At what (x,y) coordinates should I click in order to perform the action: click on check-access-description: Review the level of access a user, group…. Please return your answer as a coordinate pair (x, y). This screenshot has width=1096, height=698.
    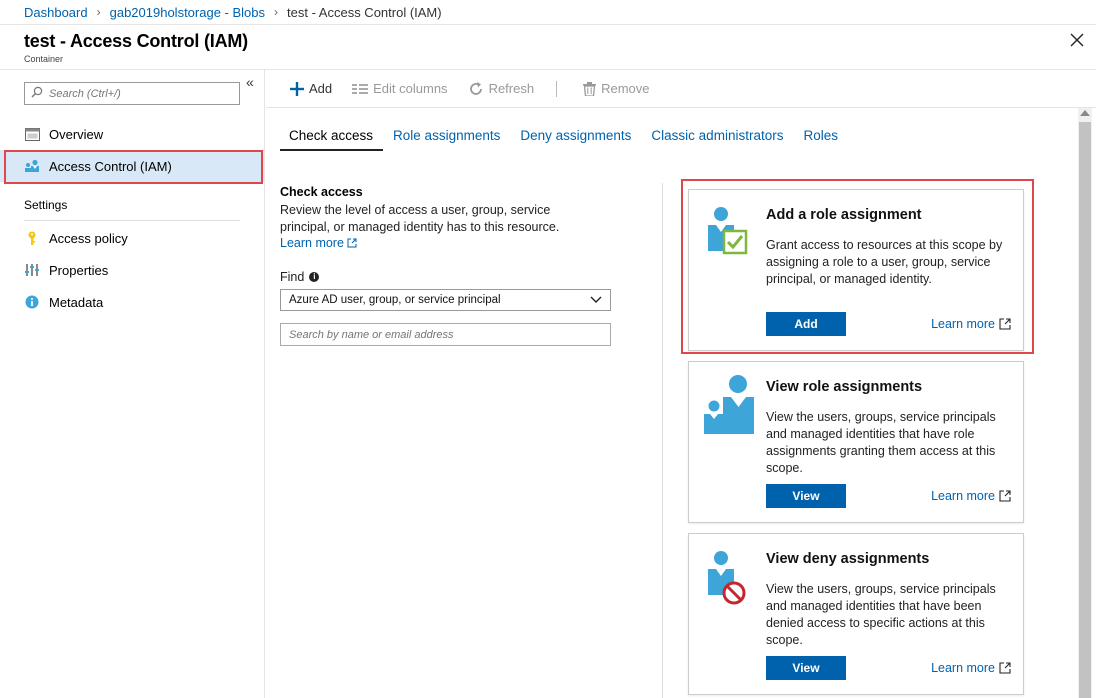
    Looking at the image, I should click on (420, 218).